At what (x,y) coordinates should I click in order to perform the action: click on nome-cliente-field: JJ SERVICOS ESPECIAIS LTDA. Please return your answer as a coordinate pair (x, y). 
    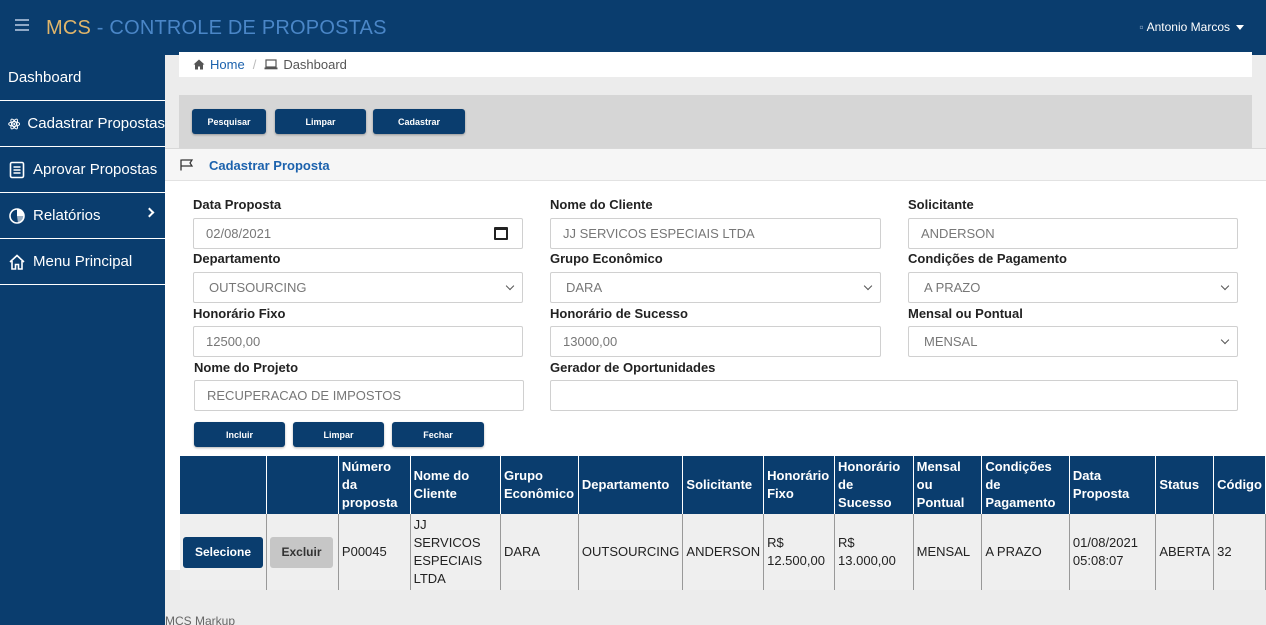
    Looking at the image, I should click on (715, 233).